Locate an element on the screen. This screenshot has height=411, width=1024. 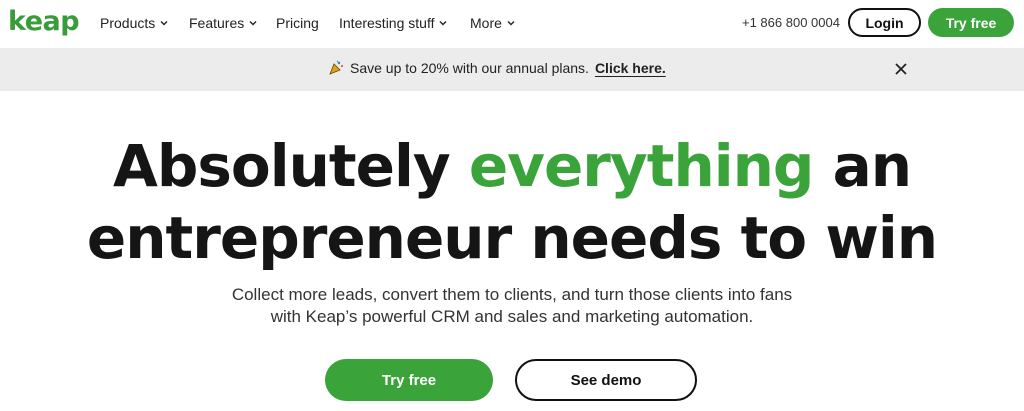
banner-link: Click here. is located at coordinates (630, 68).